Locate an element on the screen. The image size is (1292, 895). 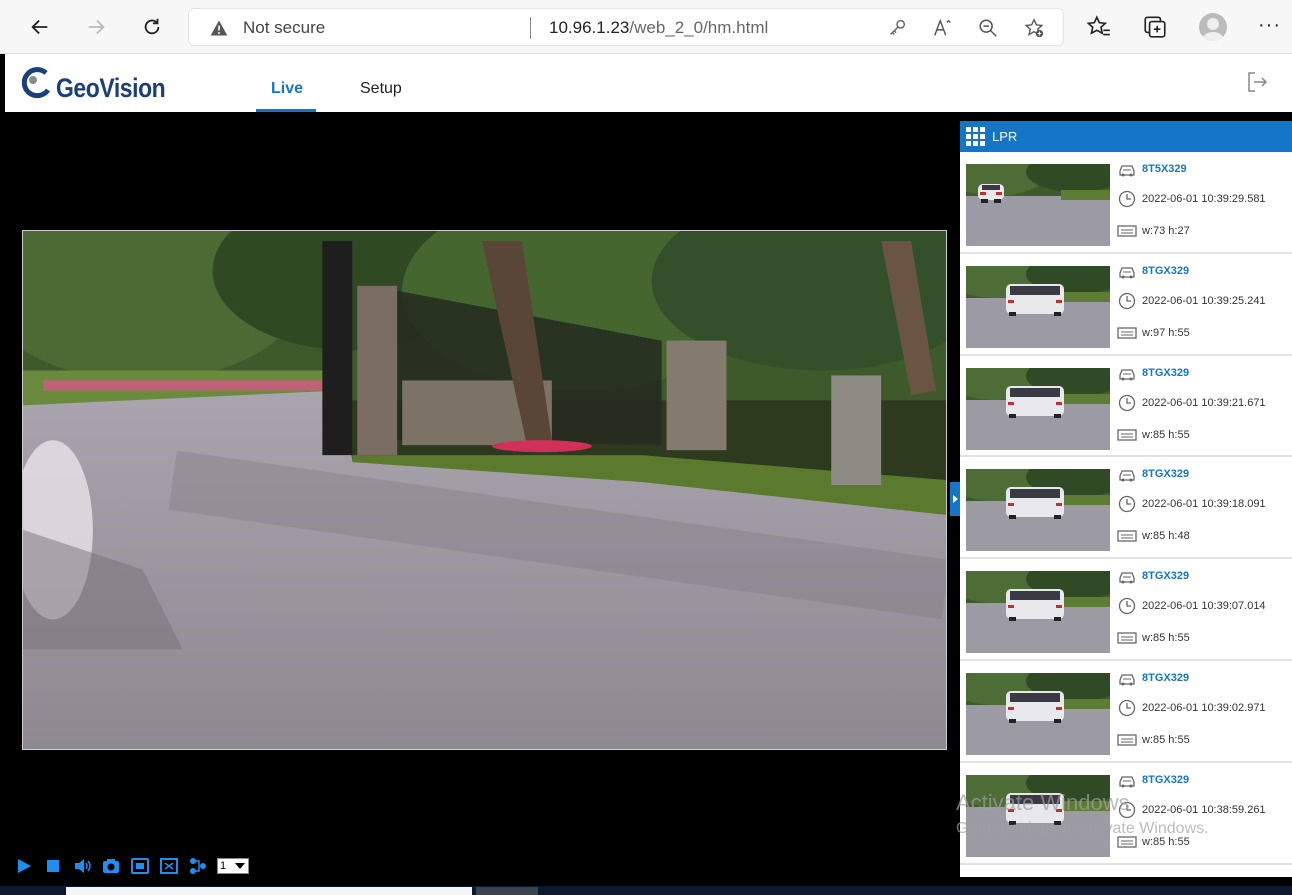
video-controls: 1 is located at coordinates (131, 866).